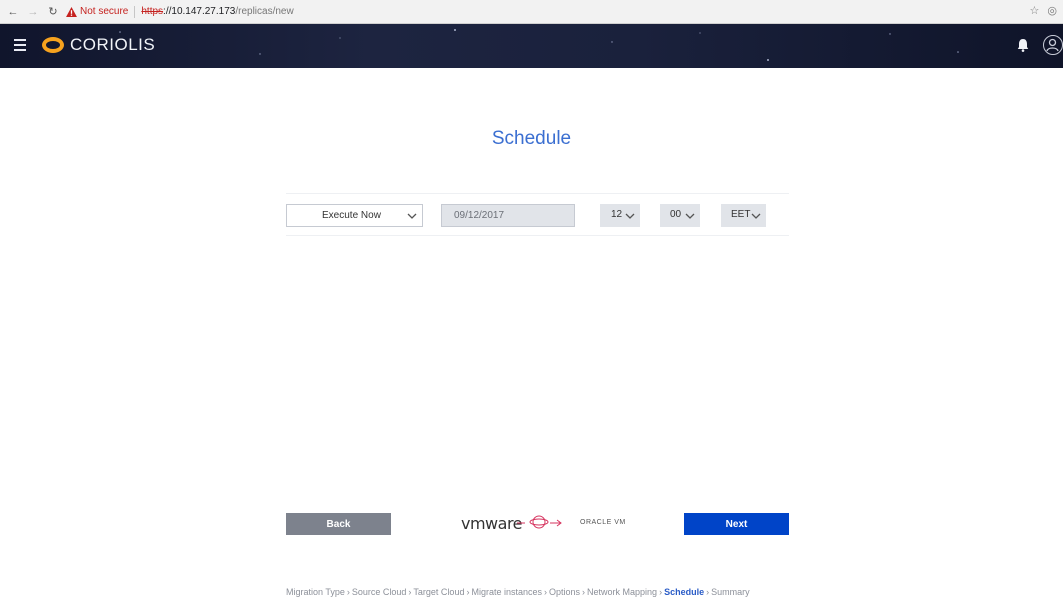 This screenshot has height=602, width=1063. Describe the element at coordinates (736, 524) in the screenshot. I see `next-button: Next` at that location.